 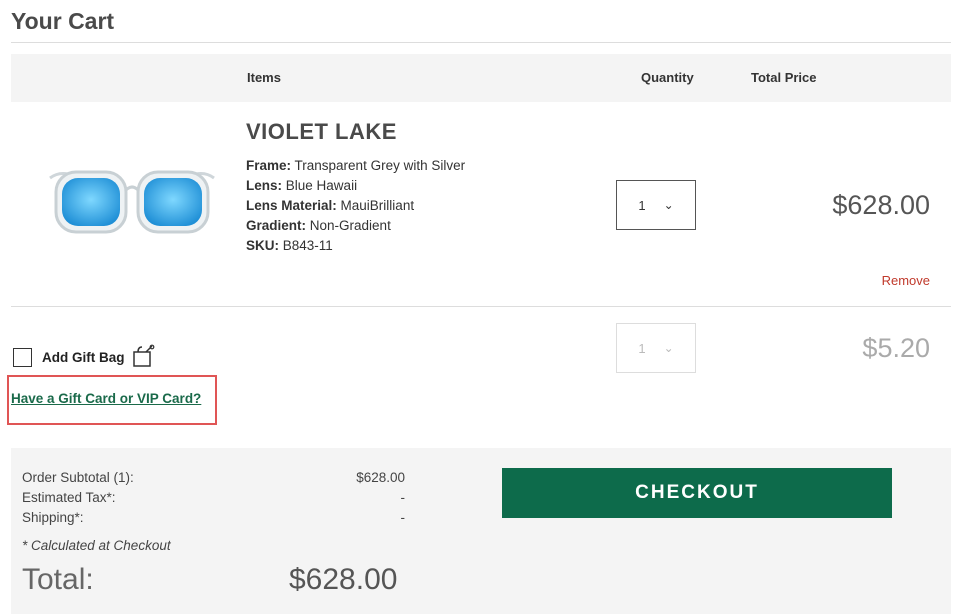 I want to click on product-price: $628.00, so click(x=881, y=205).